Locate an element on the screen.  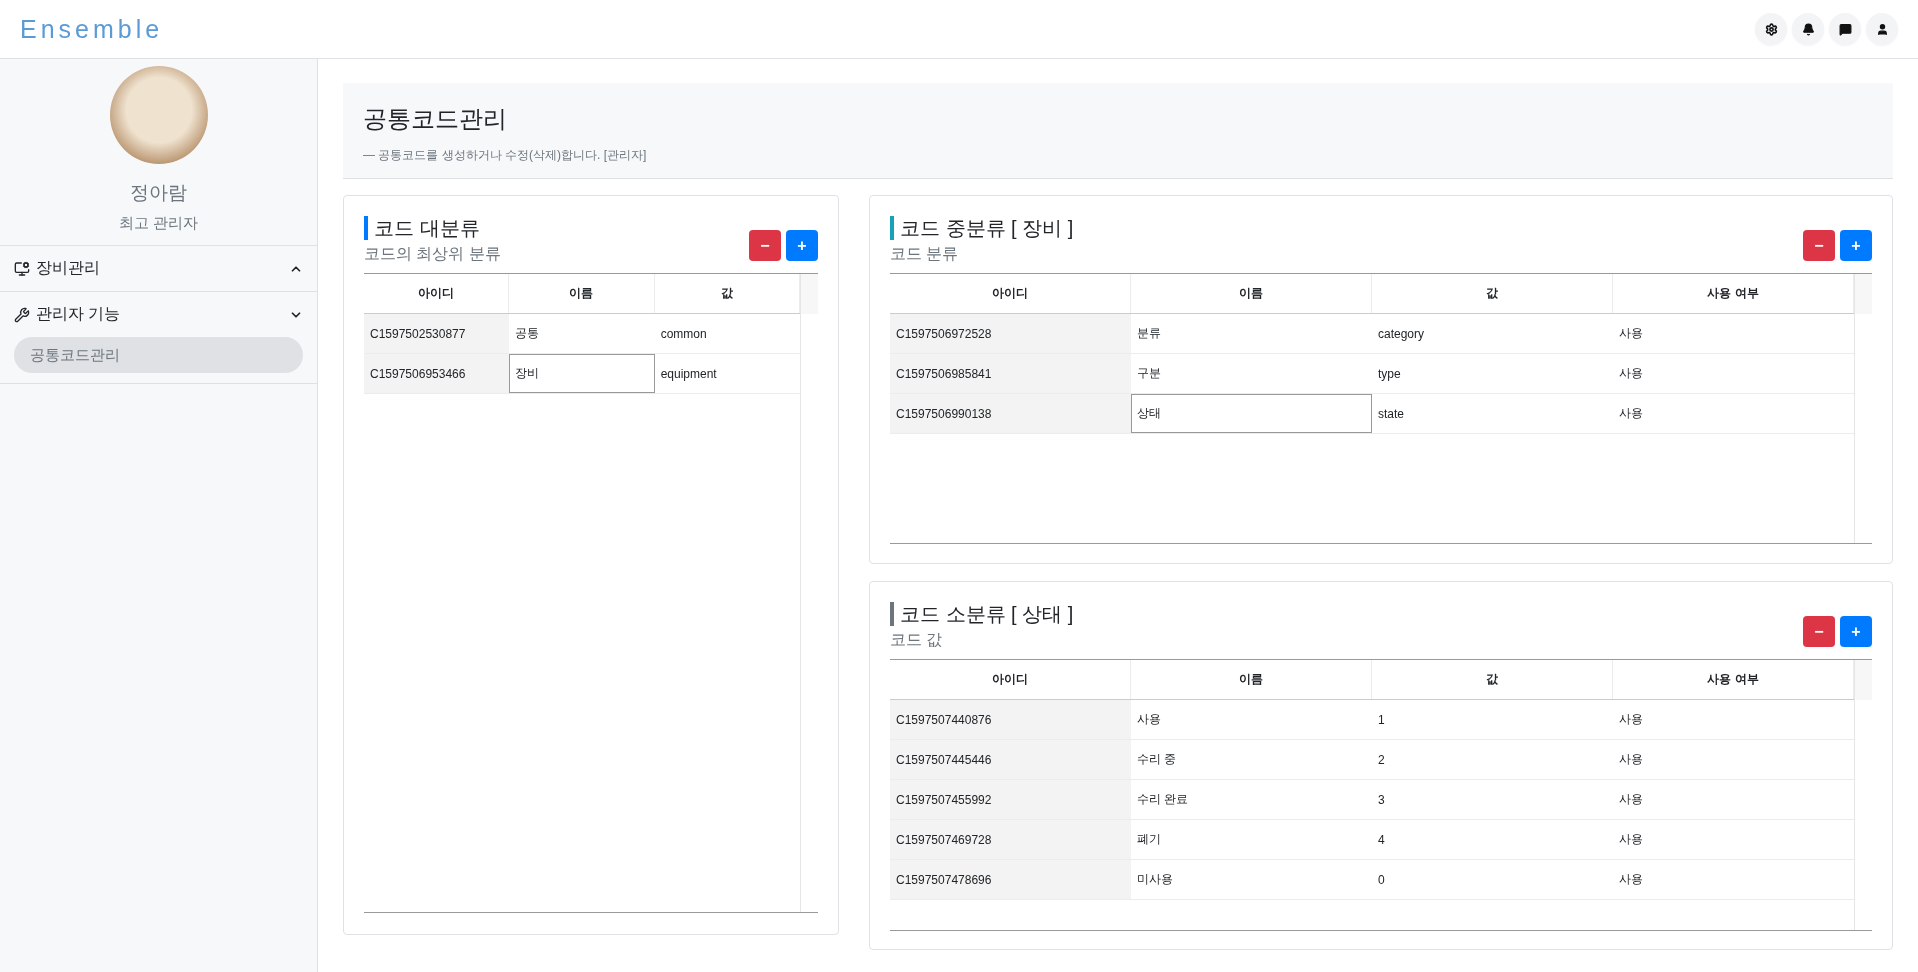
page-subtitle: — 공통코드를 생성하거나 수정(삭제)합니다. [관리자] is located at coordinates (505, 155).